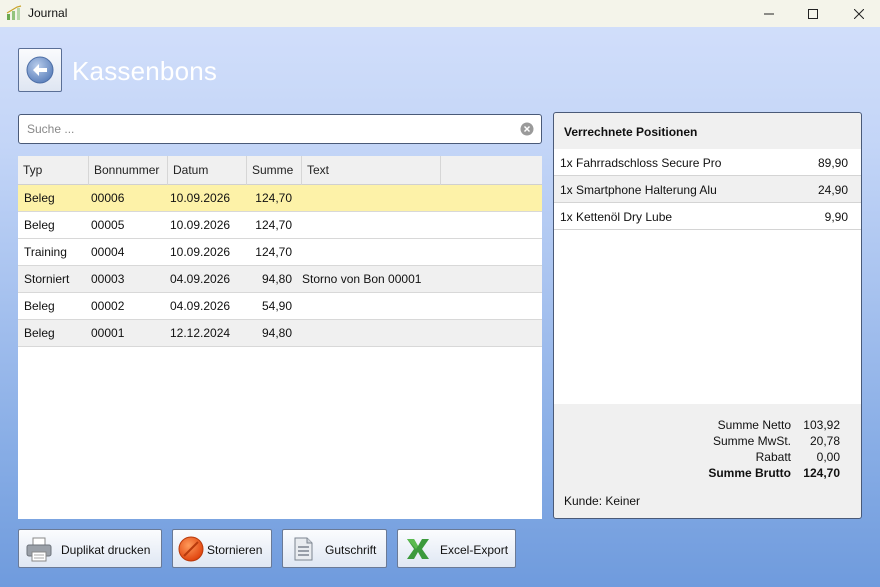 This screenshot has height=587, width=880. I want to click on cell-summe: 54,90, so click(276, 306).